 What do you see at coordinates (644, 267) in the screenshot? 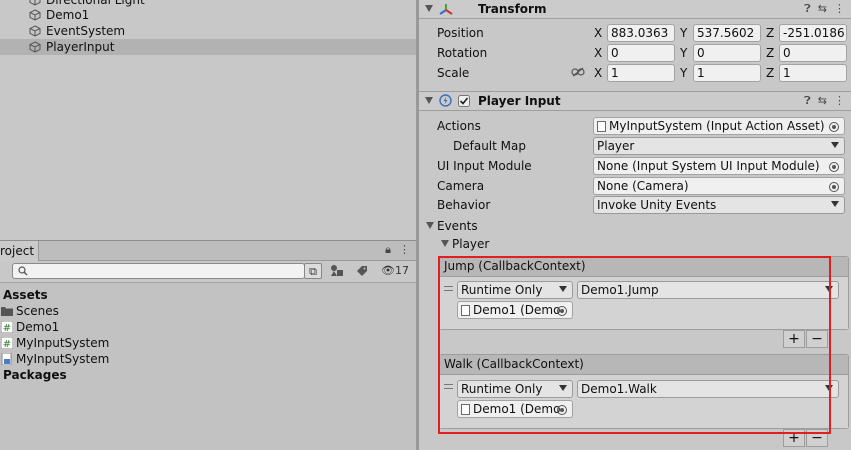
I see `jump-event-title: Jump (CallbackContext)` at bounding box center [644, 267].